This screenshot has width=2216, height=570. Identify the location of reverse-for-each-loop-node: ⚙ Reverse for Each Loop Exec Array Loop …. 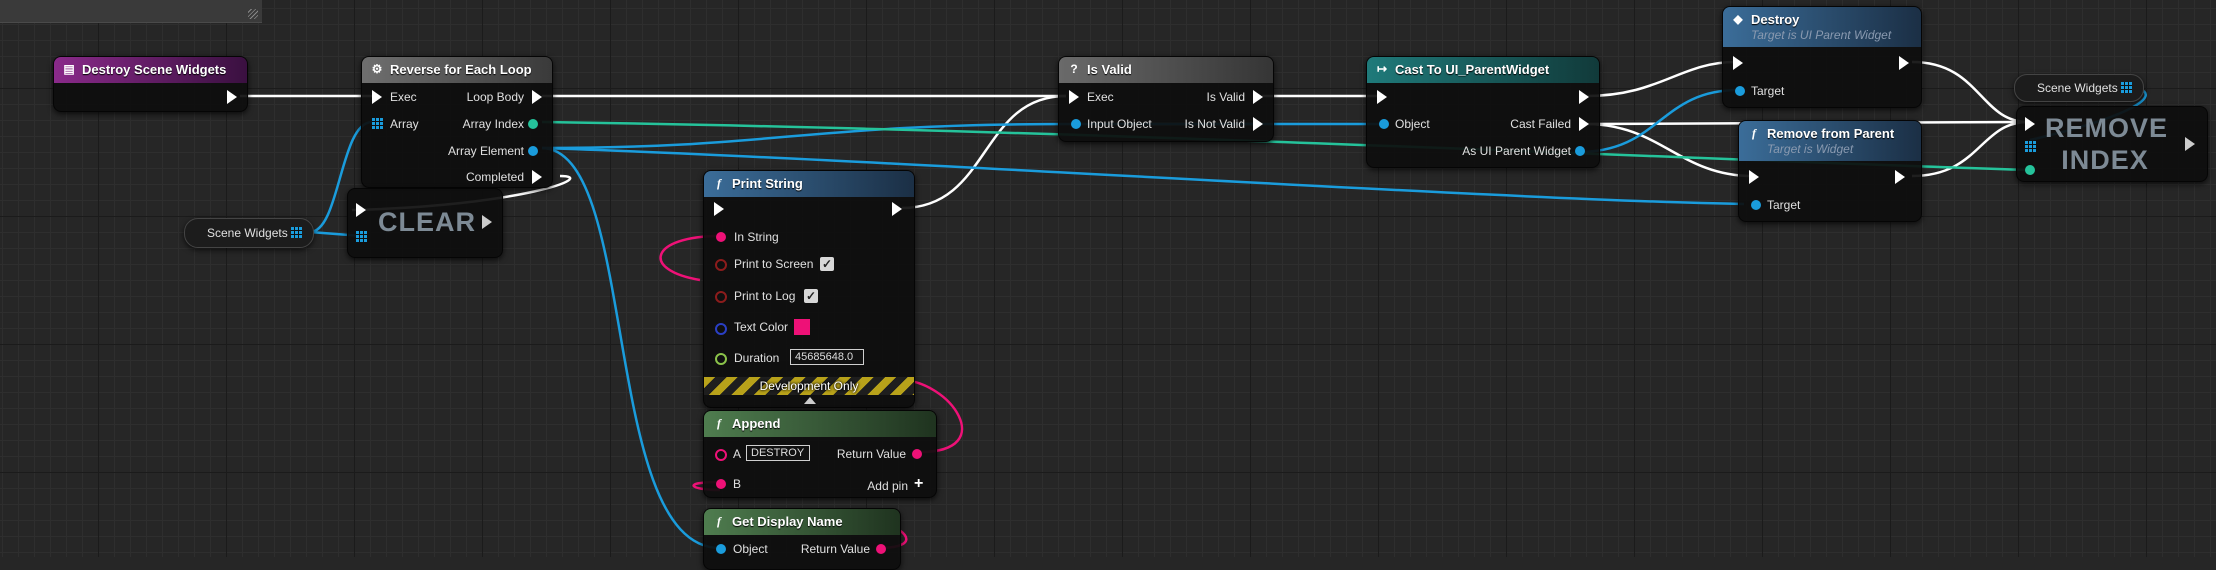
(457, 122).